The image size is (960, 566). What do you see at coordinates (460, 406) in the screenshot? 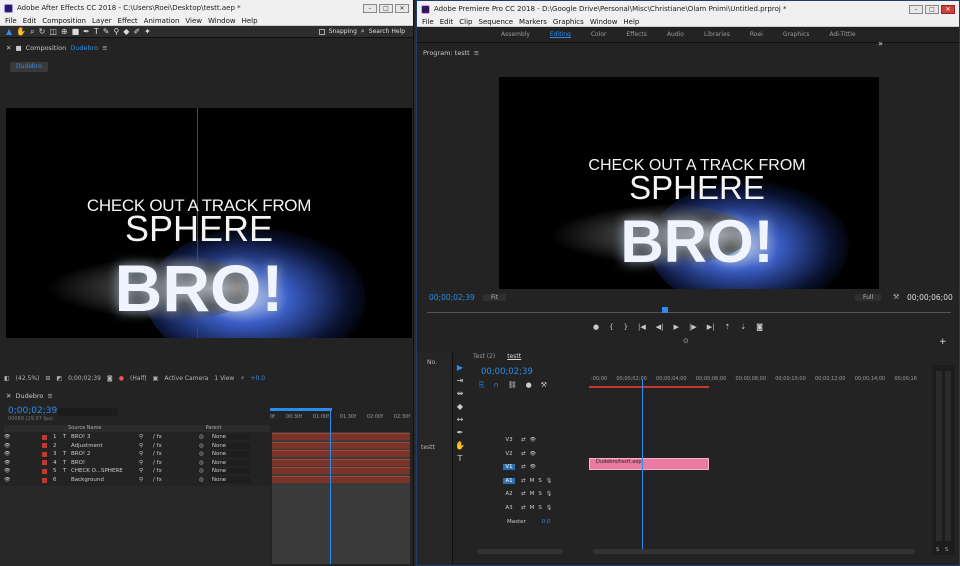
I see `razor-tool-icon: ◆` at bounding box center [460, 406].